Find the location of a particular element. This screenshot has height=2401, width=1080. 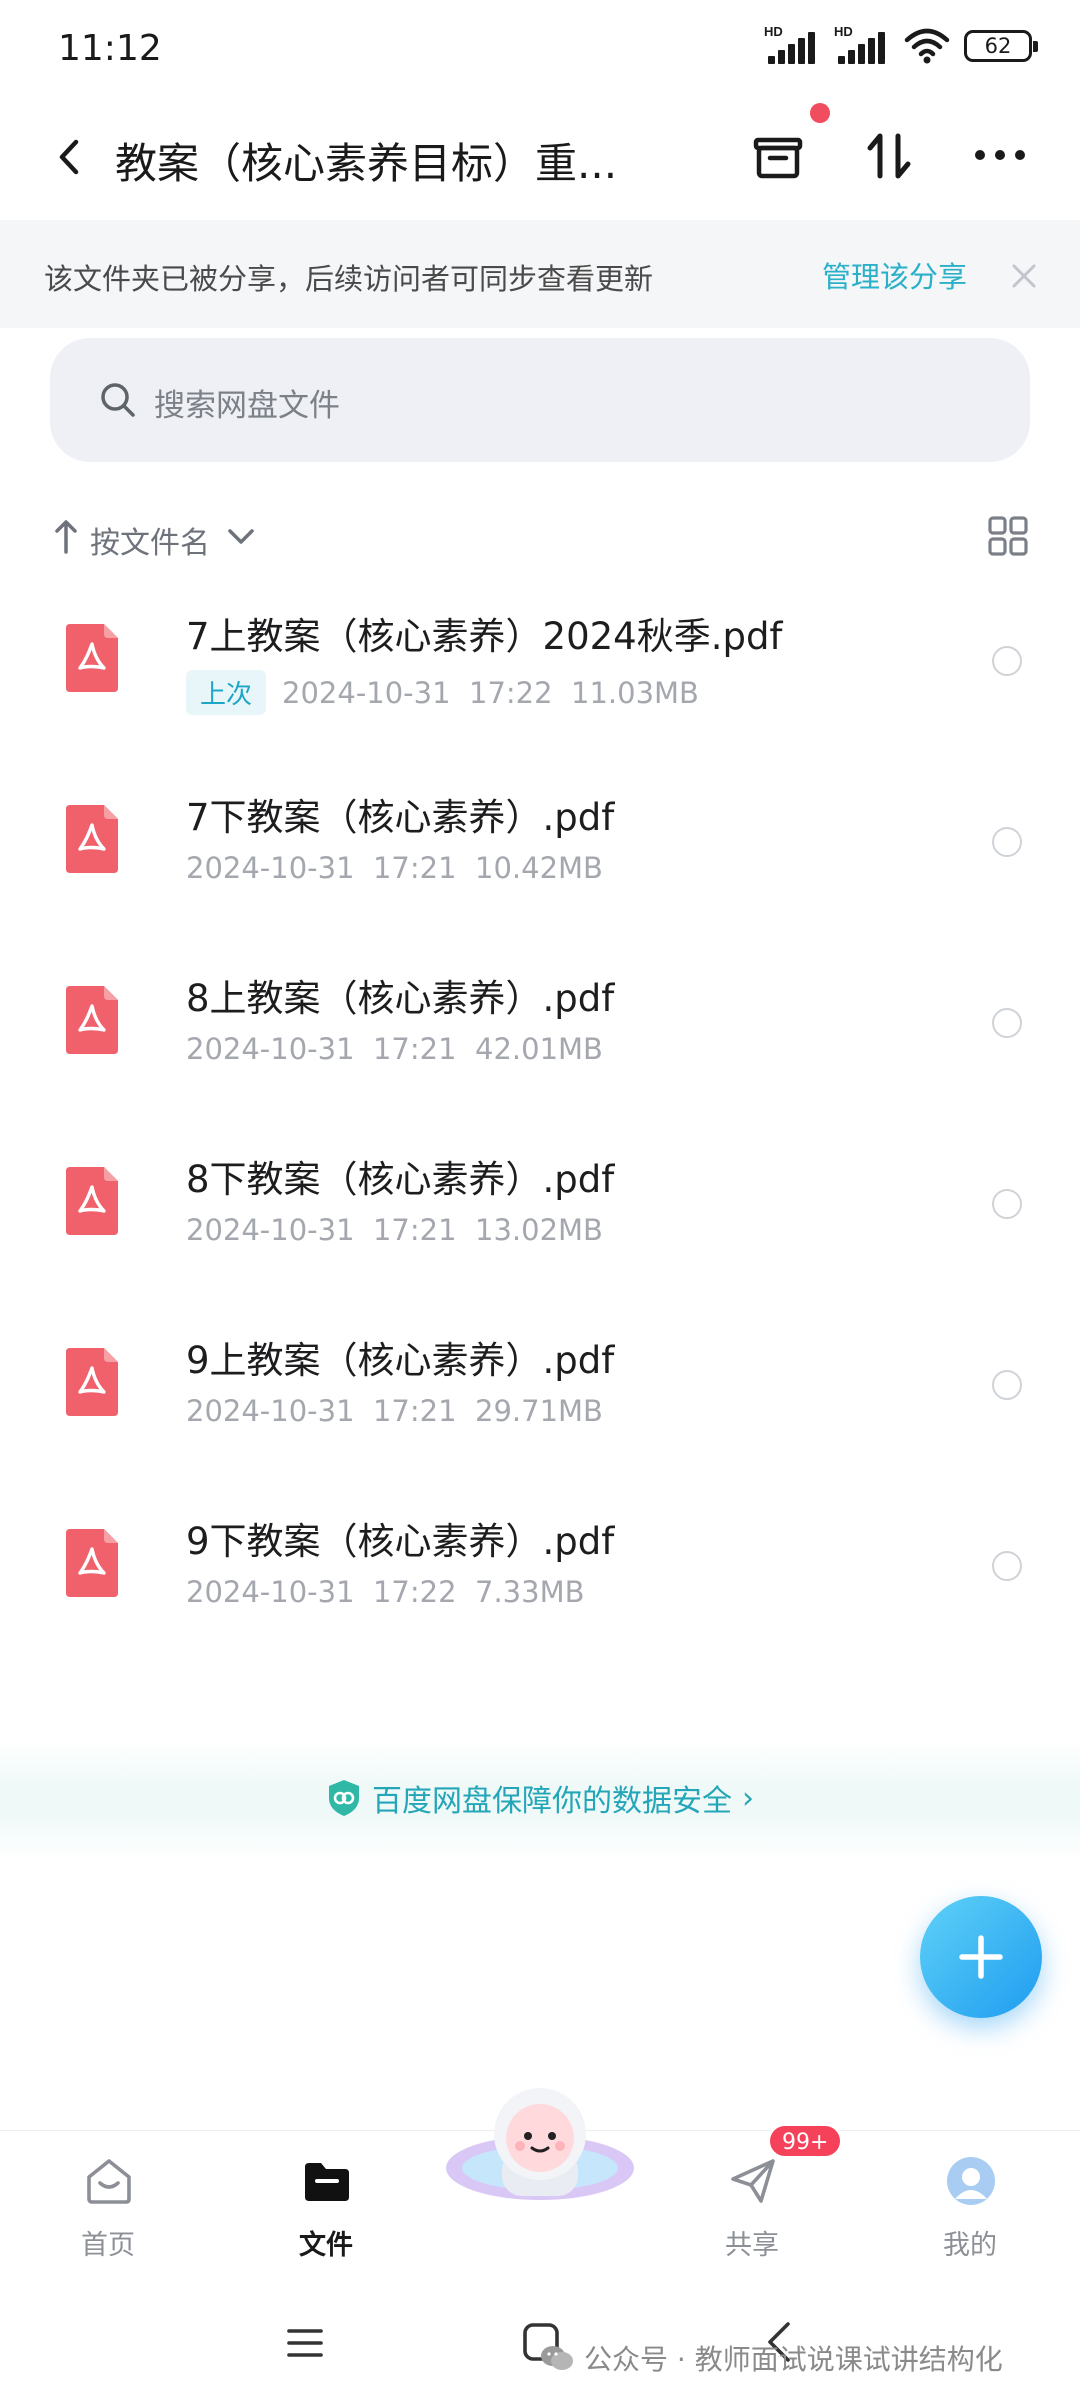

file-item: 9下教案（核心素养）.pdf 2024-10-31 17:22 7.33MB is located at coordinates (540, 1573).